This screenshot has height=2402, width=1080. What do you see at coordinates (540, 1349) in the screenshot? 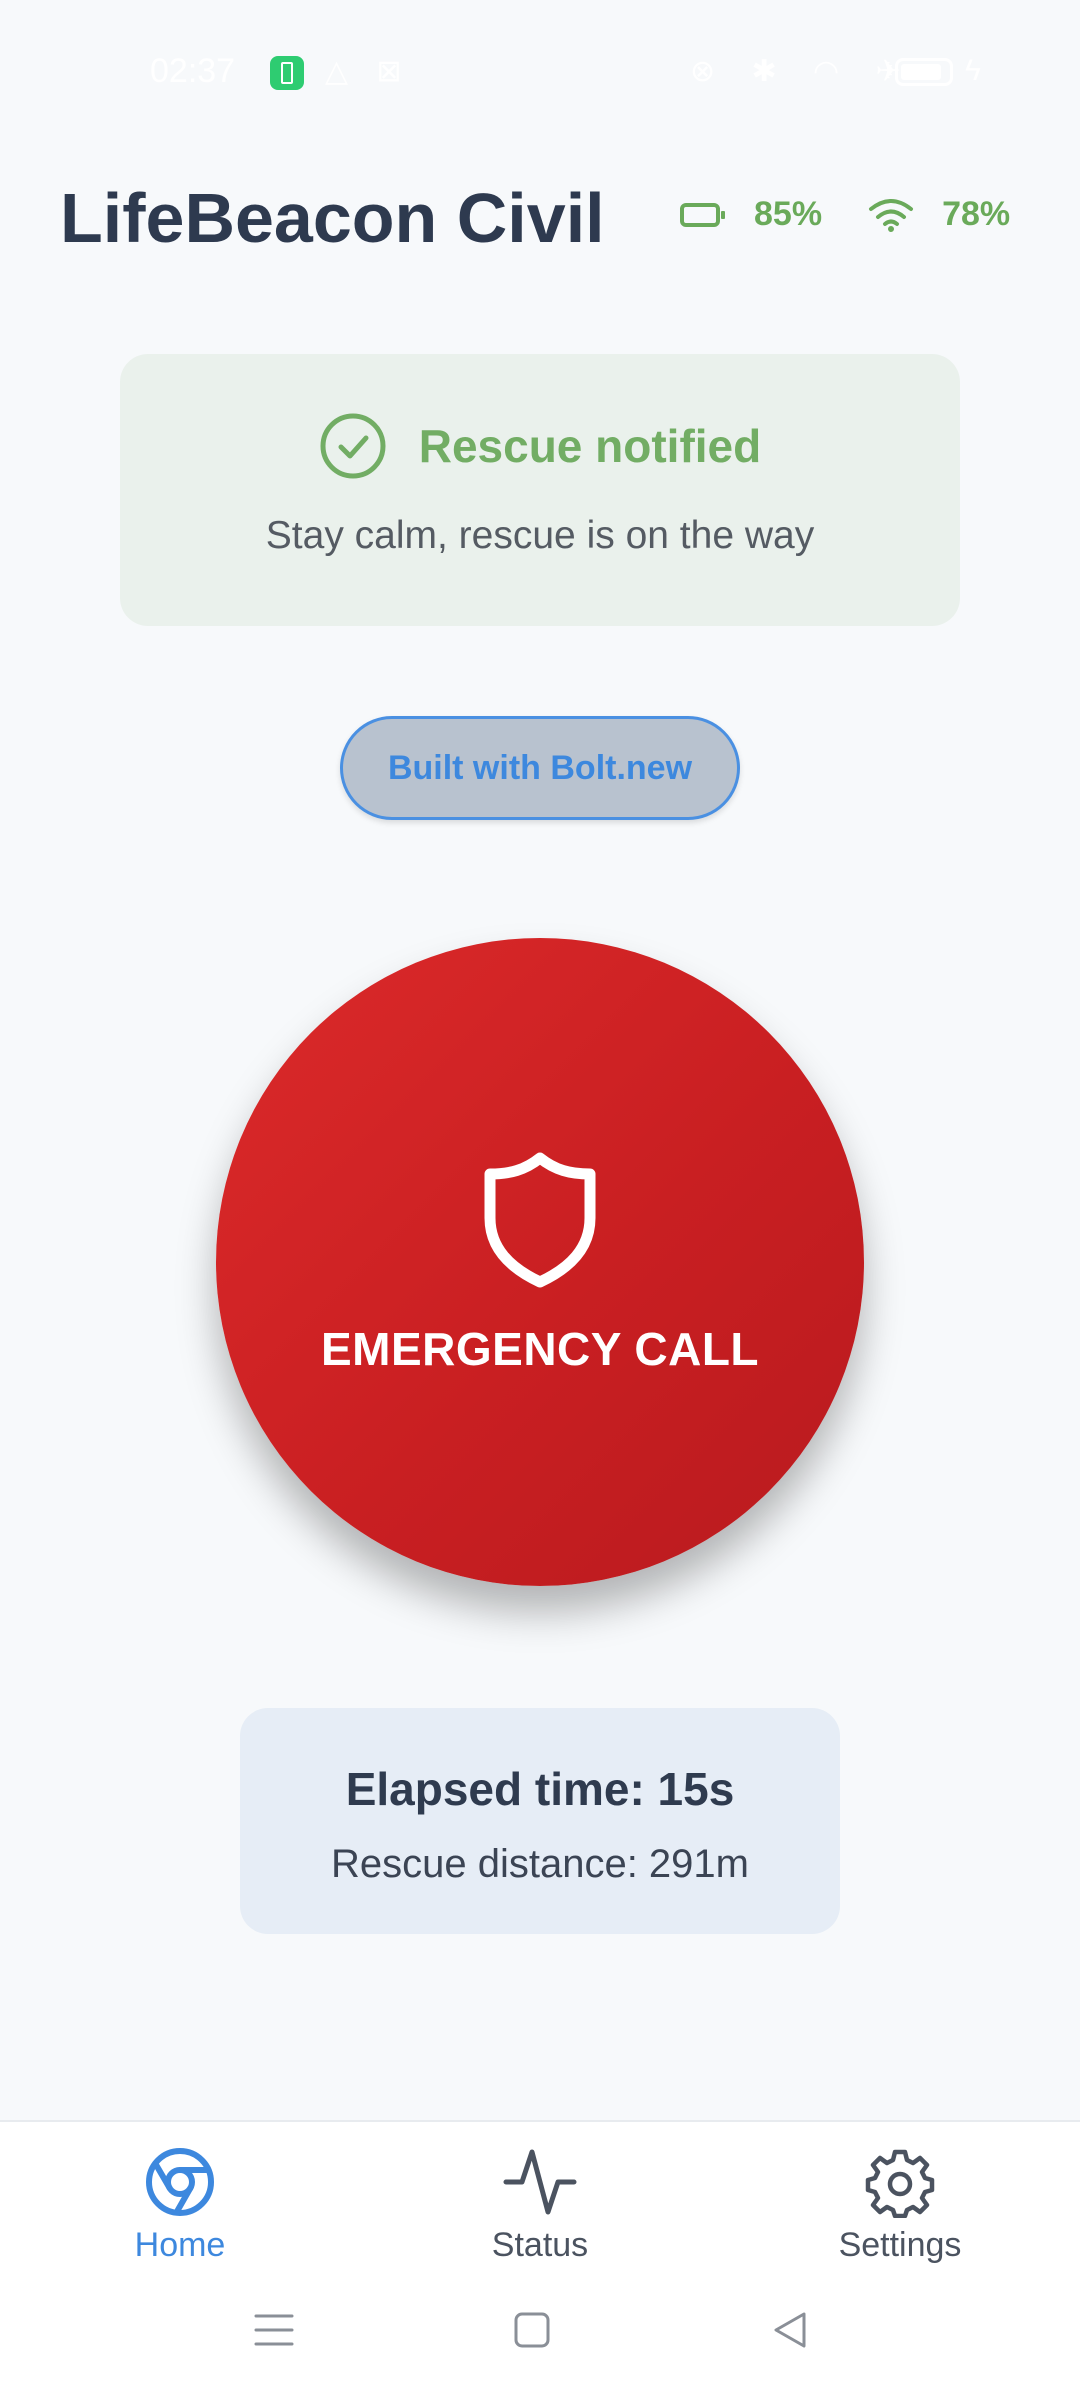
I see `emergency-call-label: EMERGENCY CALL` at bounding box center [540, 1349].